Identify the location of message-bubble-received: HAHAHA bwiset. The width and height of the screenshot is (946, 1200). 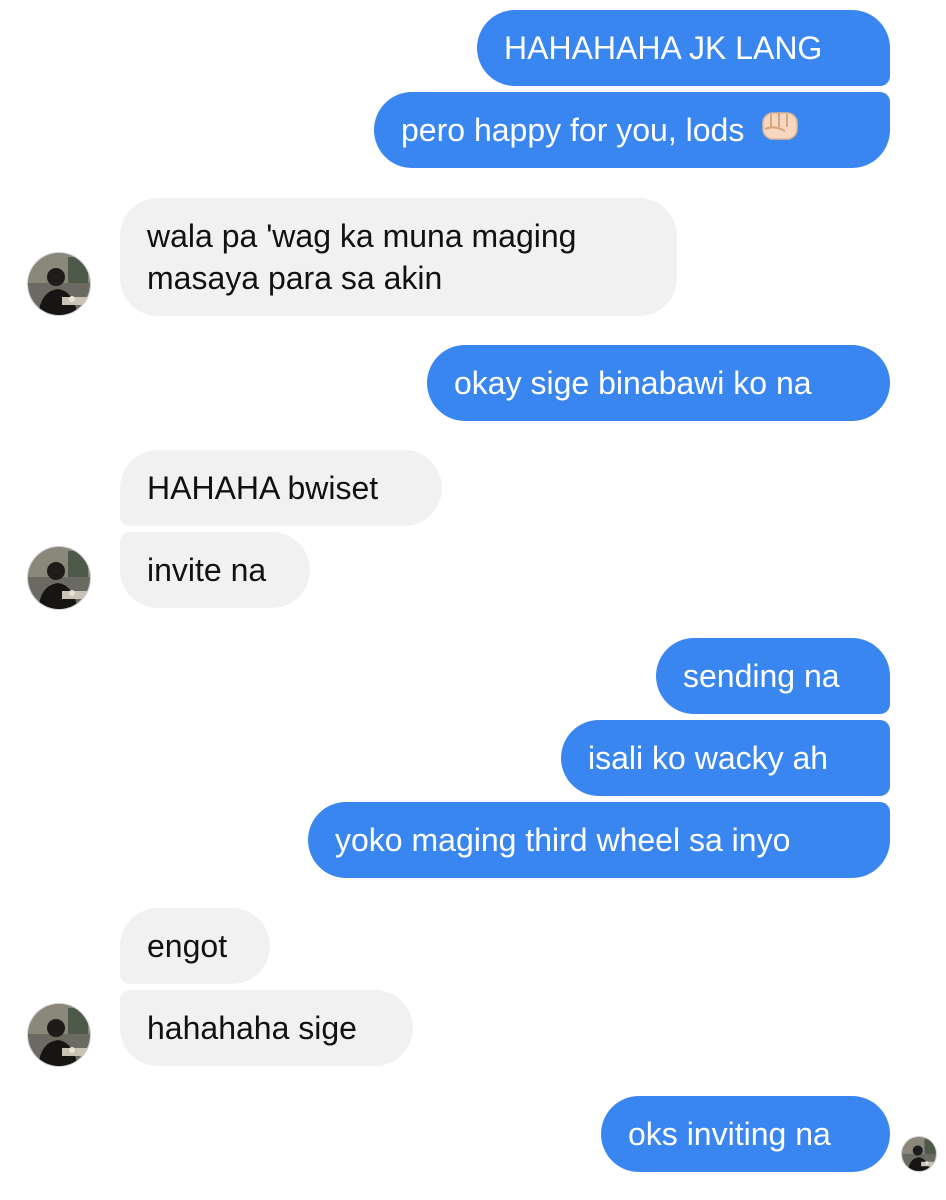
(281, 488).